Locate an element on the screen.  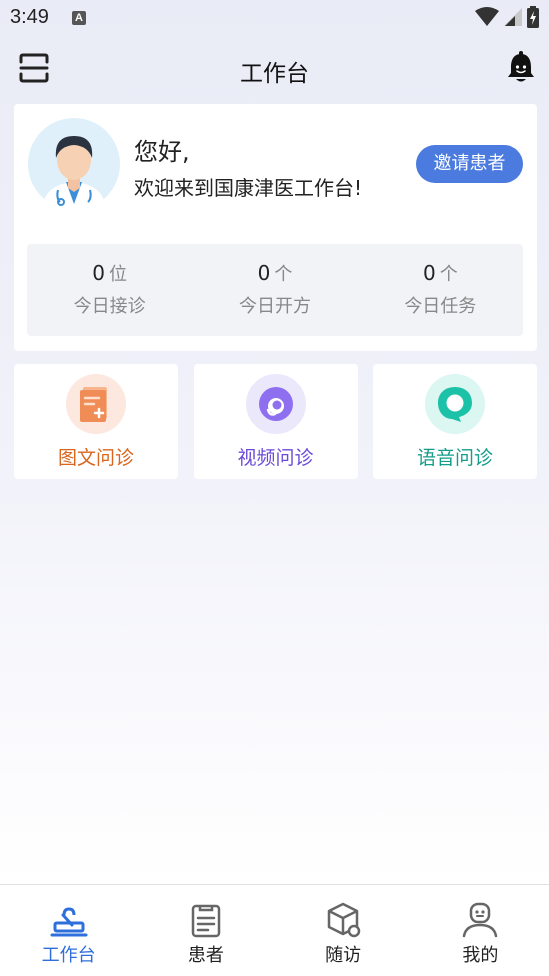
service-label: 视频问诊 is located at coordinates (275, 458).